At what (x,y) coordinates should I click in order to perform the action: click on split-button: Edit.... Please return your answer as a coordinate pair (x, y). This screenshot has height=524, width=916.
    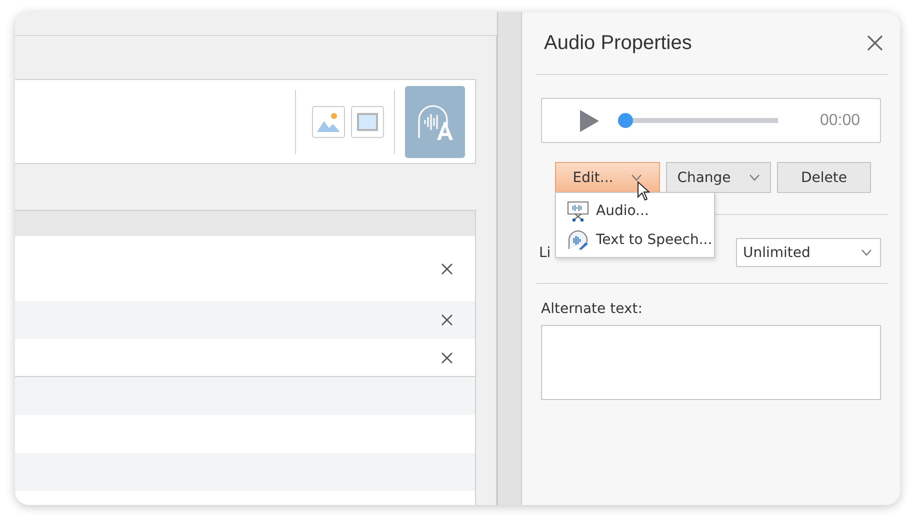
    Looking at the image, I should click on (607, 177).